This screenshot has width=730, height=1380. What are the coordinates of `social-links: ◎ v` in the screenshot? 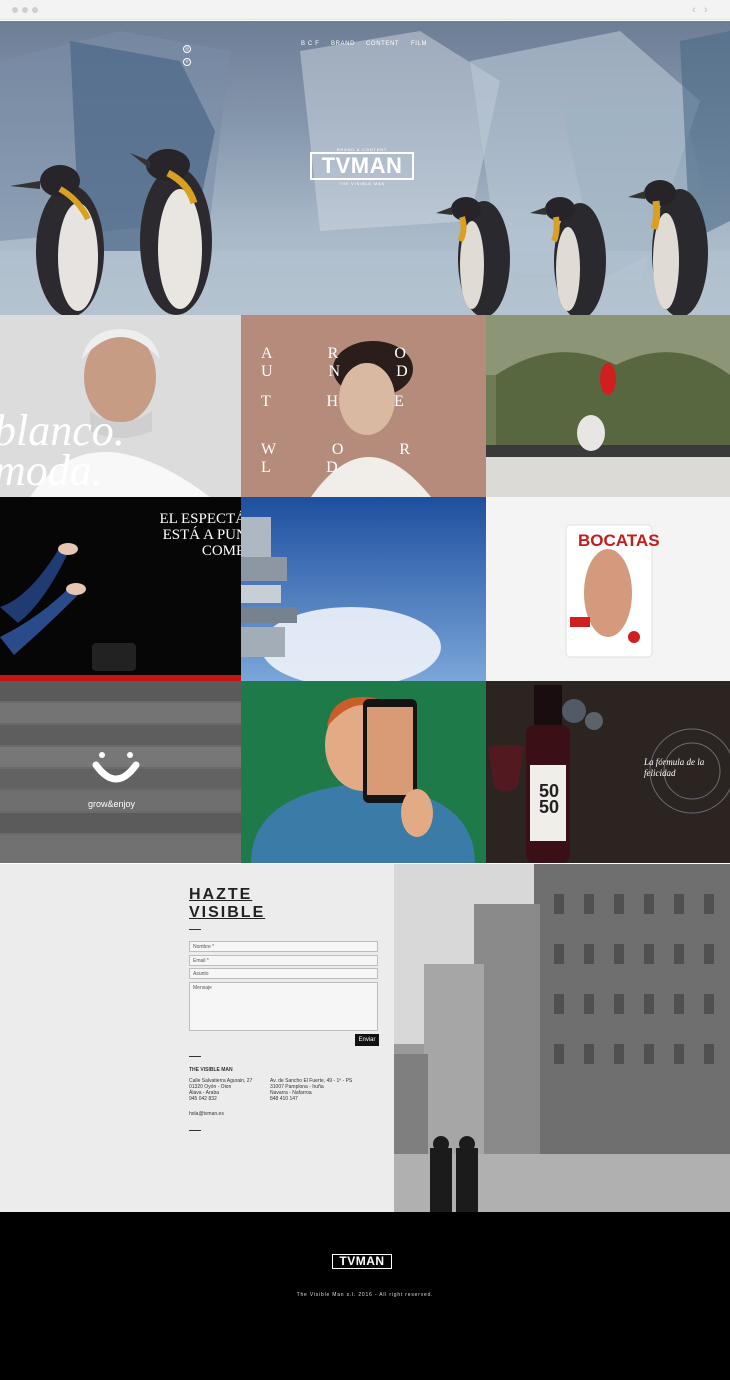 It's located at (188, 58).